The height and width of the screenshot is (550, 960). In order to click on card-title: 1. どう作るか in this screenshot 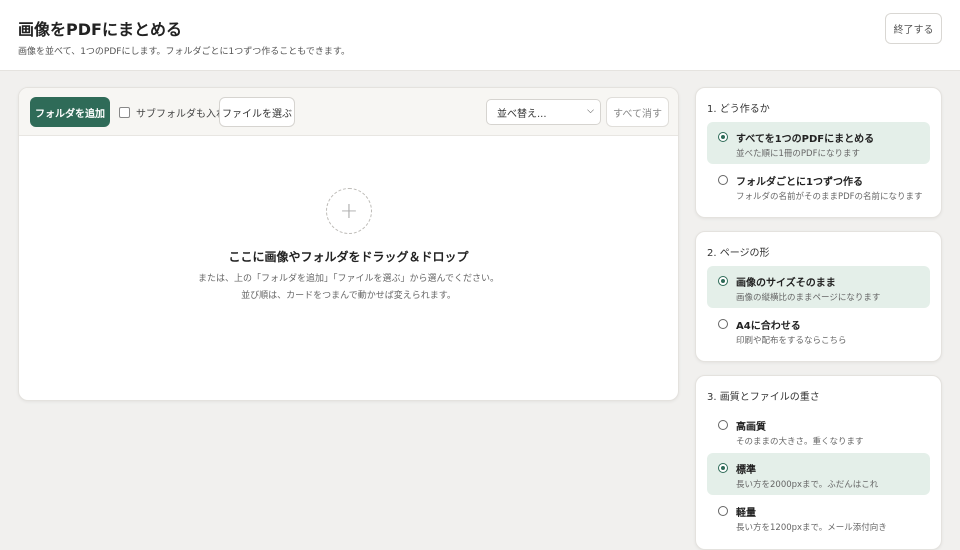, I will do `click(738, 109)`.